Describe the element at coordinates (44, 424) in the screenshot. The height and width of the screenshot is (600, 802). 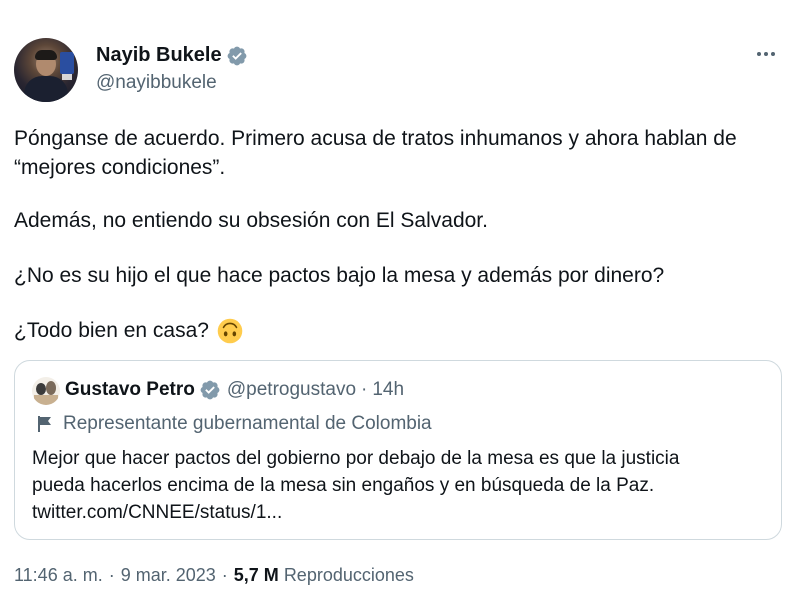
I see `flag-icon` at that location.